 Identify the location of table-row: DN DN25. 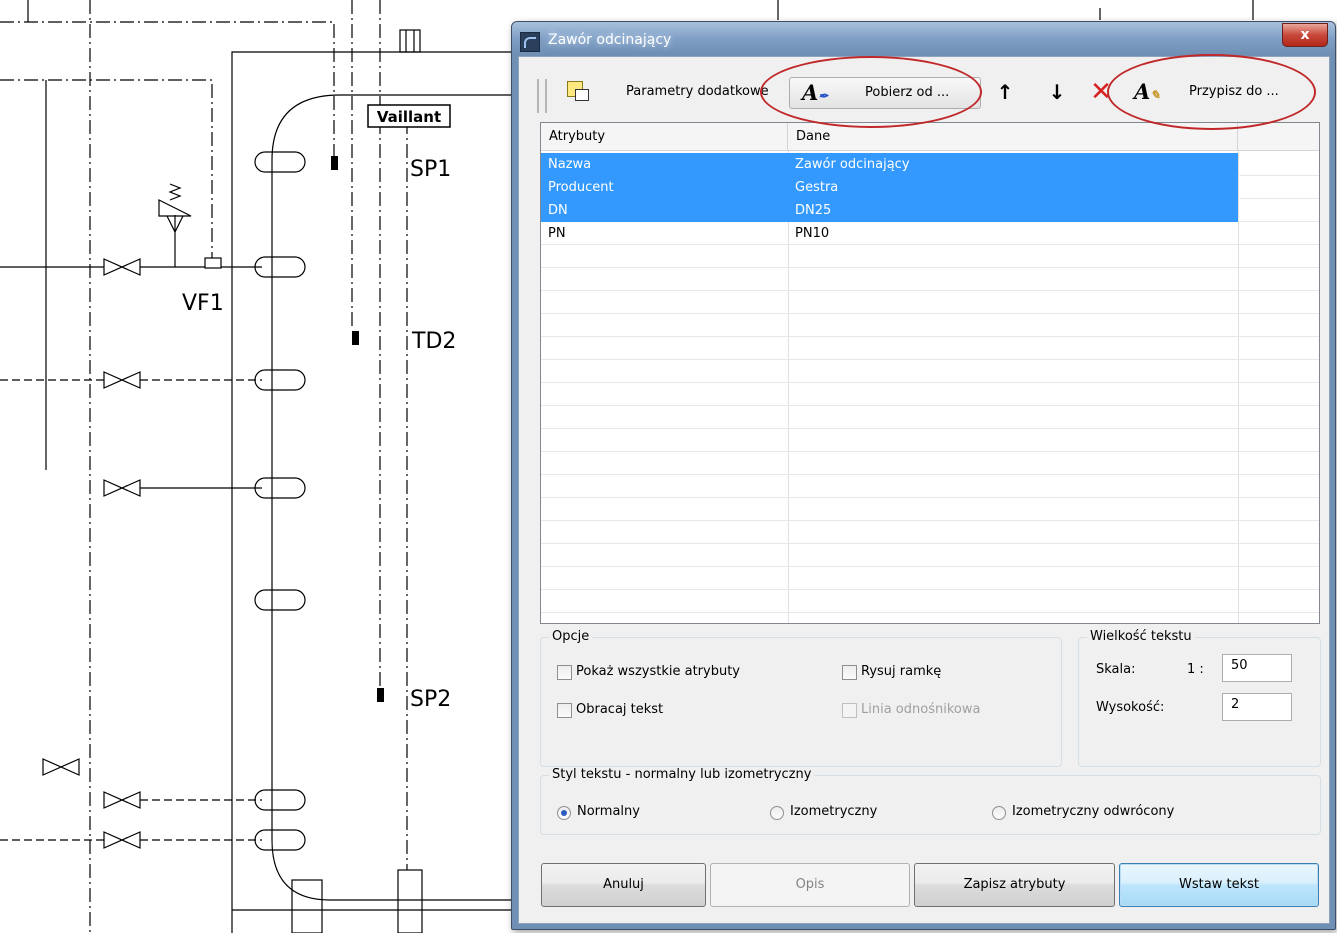
(930, 210).